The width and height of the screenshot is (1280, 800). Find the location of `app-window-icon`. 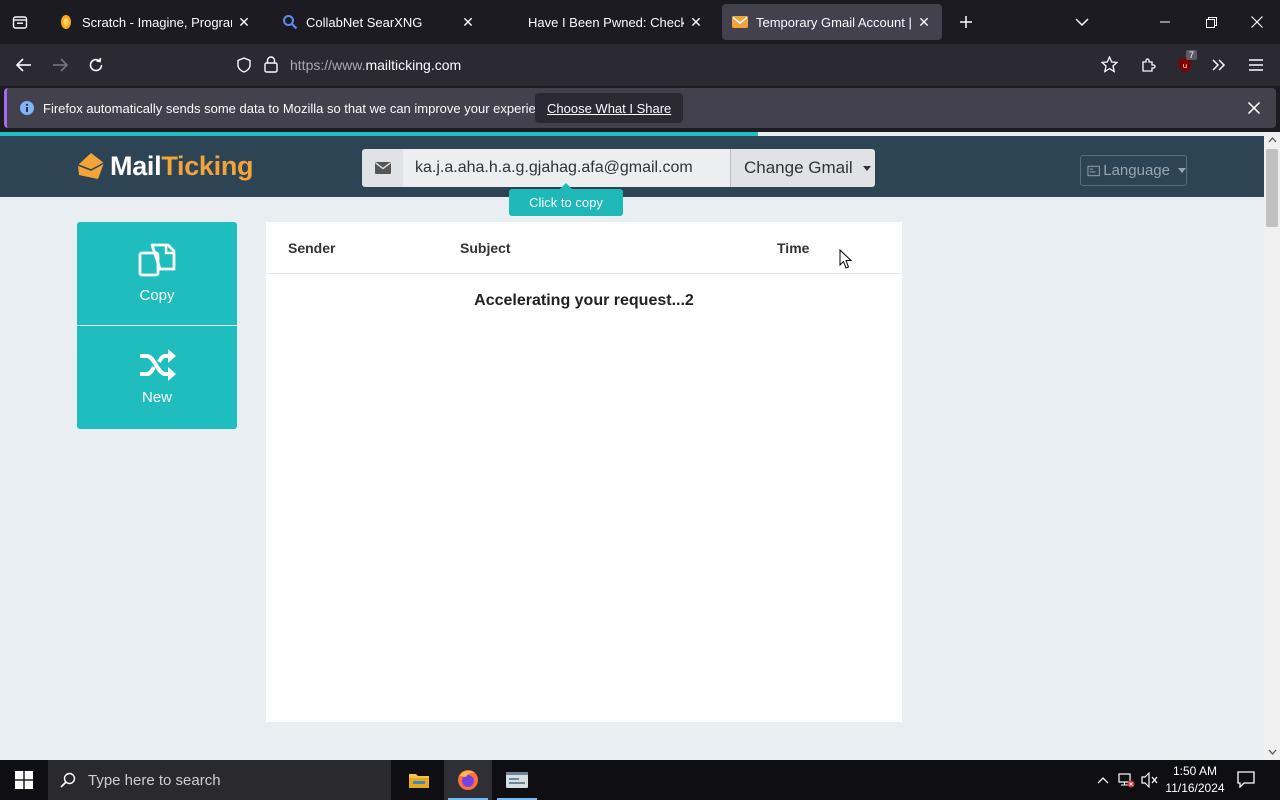

app-window-icon is located at coordinates (517, 780).